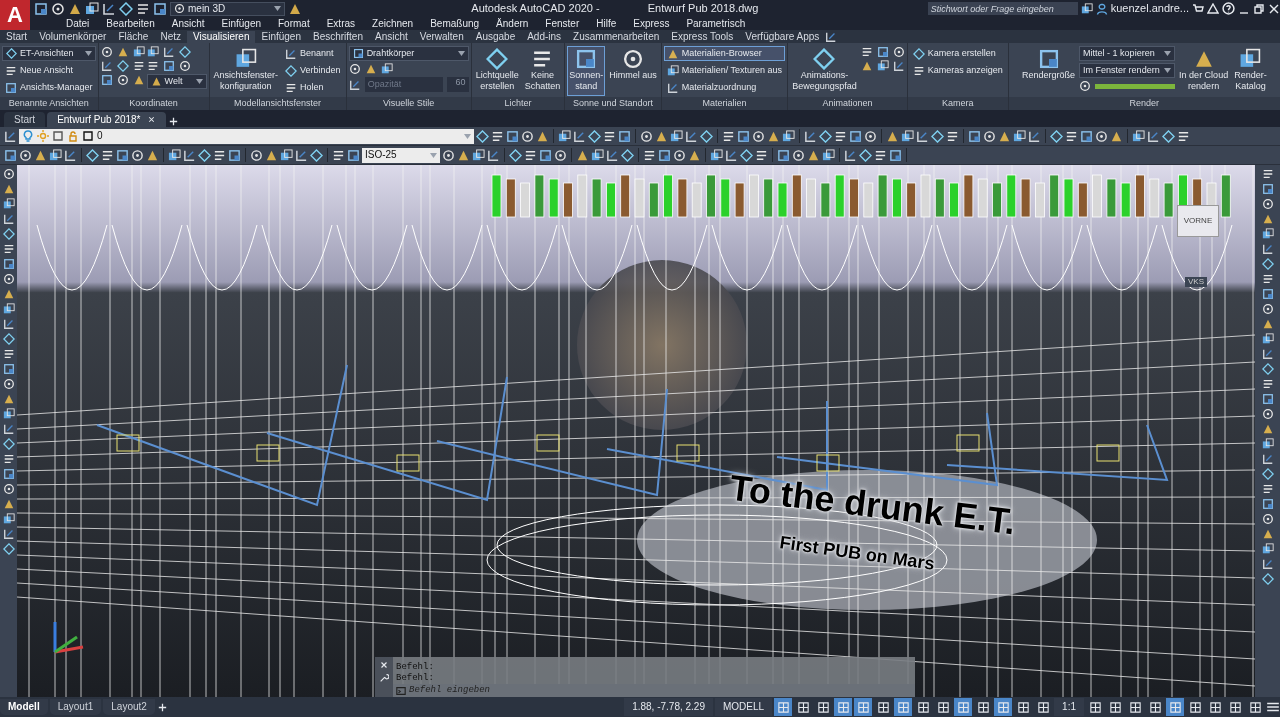 This screenshot has width=1280, height=717. Describe the element at coordinates (724, 87) in the screenshot. I see `ribbon-button: Materialzuordnung` at that location.